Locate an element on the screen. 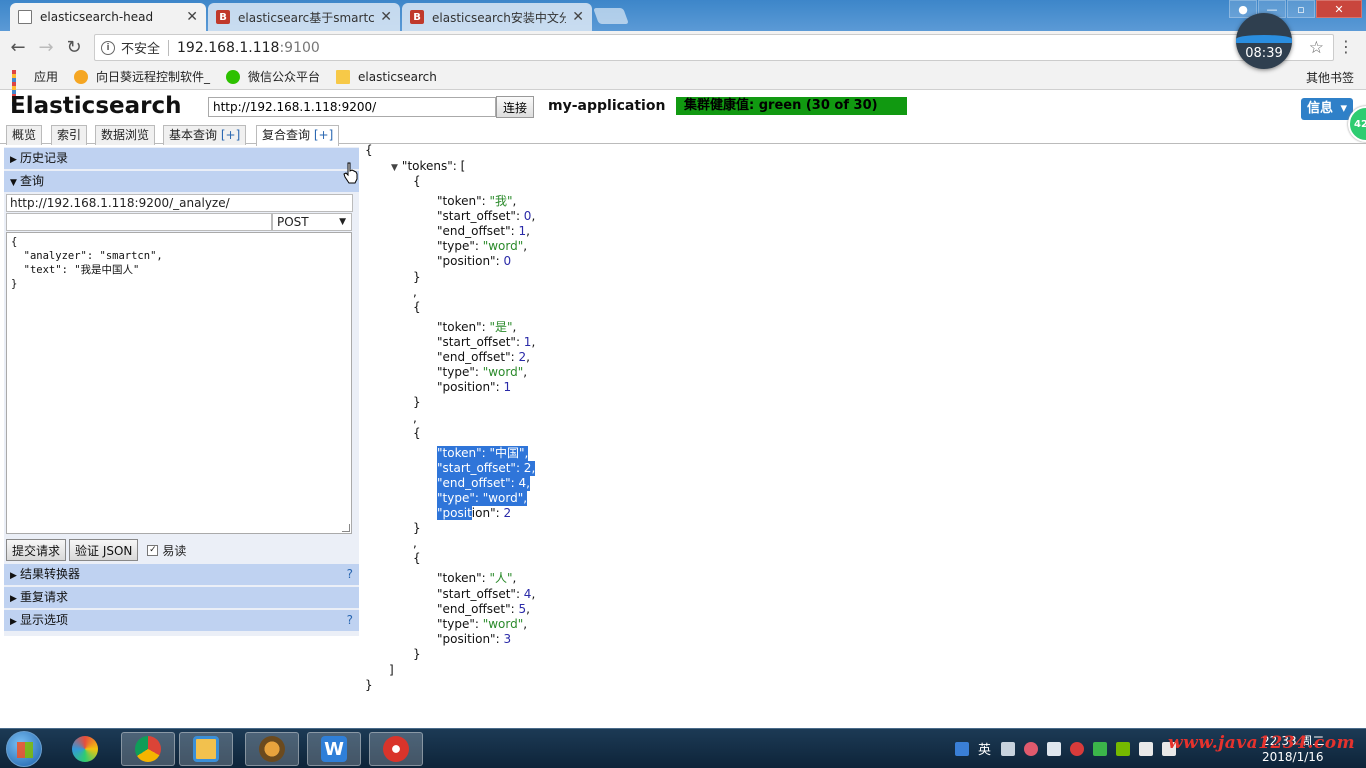  tab-title: elasticsearch安装中文分 is located at coordinates (499, 17).